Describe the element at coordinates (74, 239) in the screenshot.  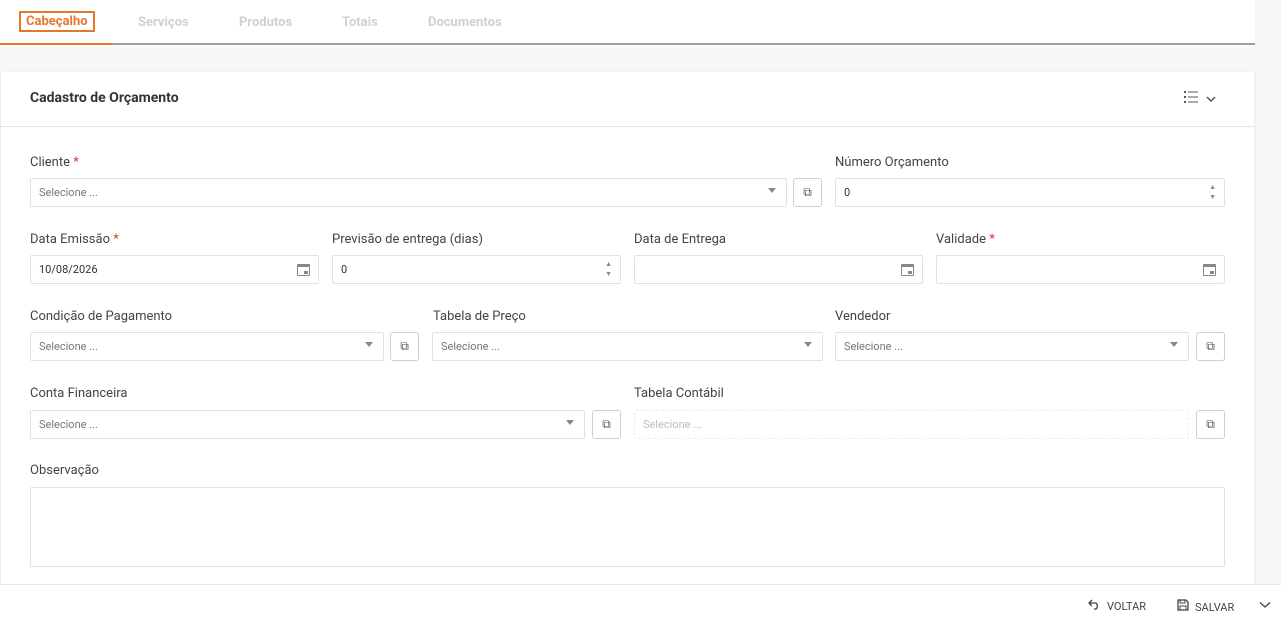
I see `data-emissao-label: Data Emissão *` at that location.